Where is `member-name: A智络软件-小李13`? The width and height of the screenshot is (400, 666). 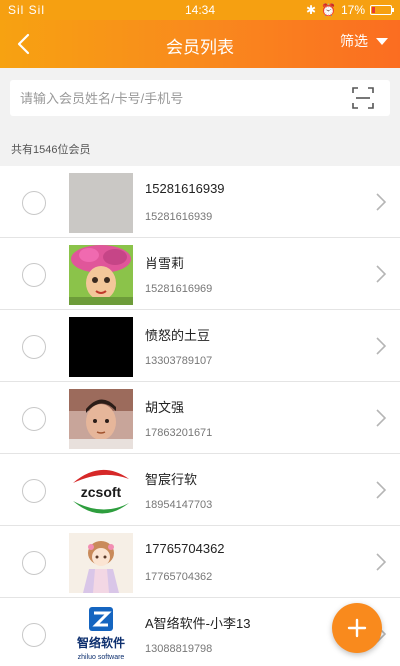
member-name: A智络软件-小李13 is located at coordinates (198, 623).